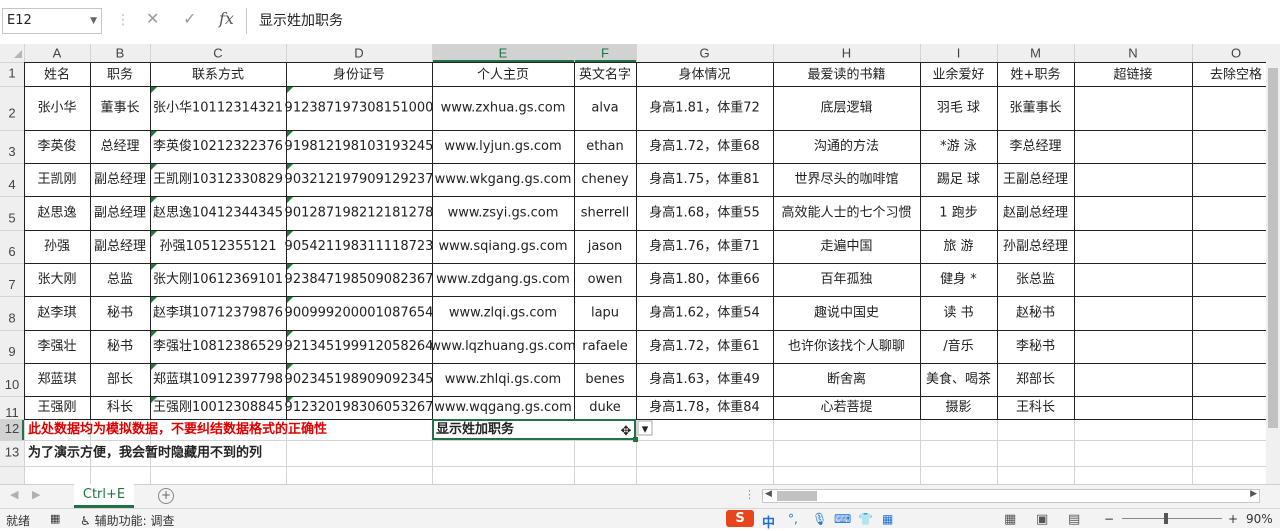 Image resolution: width=1280 pixels, height=531 pixels. I want to click on table-cell: 身高1.81，体重72, so click(704, 108).